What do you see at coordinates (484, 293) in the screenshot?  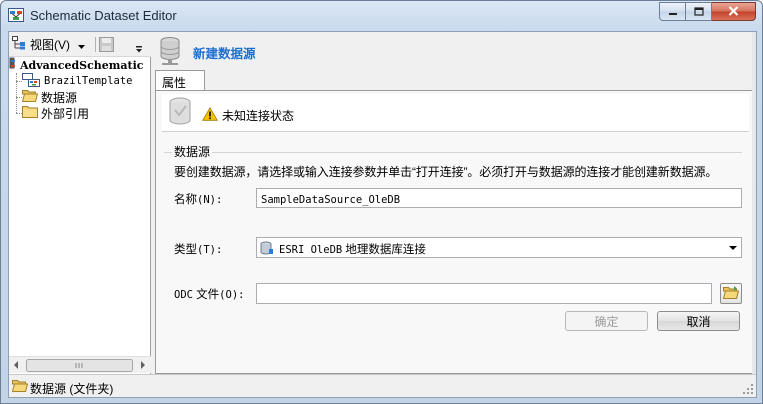 I see `odc-file-input` at bounding box center [484, 293].